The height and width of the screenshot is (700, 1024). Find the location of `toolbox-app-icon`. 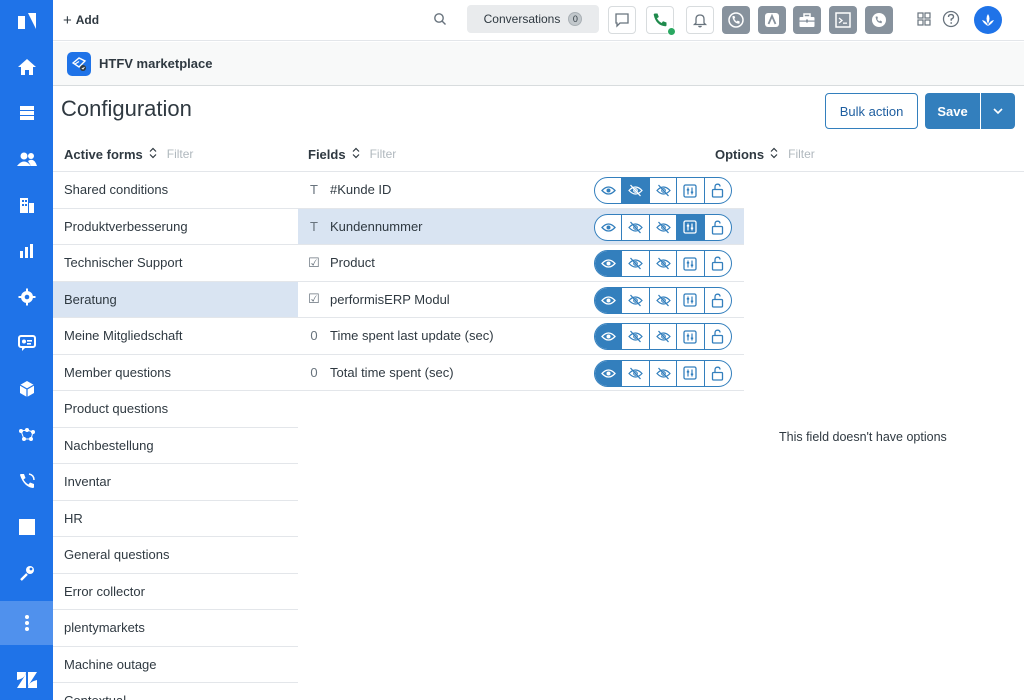

toolbox-app-icon is located at coordinates (807, 20).